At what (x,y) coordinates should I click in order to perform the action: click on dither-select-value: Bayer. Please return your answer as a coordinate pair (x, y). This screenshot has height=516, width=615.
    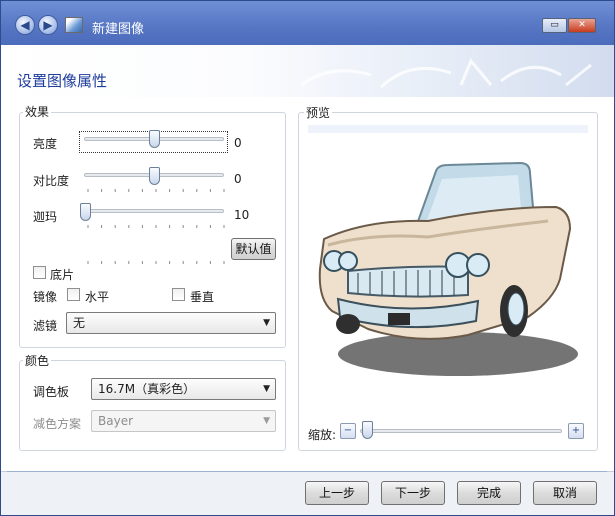
    Looking at the image, I should click on (116, 421).